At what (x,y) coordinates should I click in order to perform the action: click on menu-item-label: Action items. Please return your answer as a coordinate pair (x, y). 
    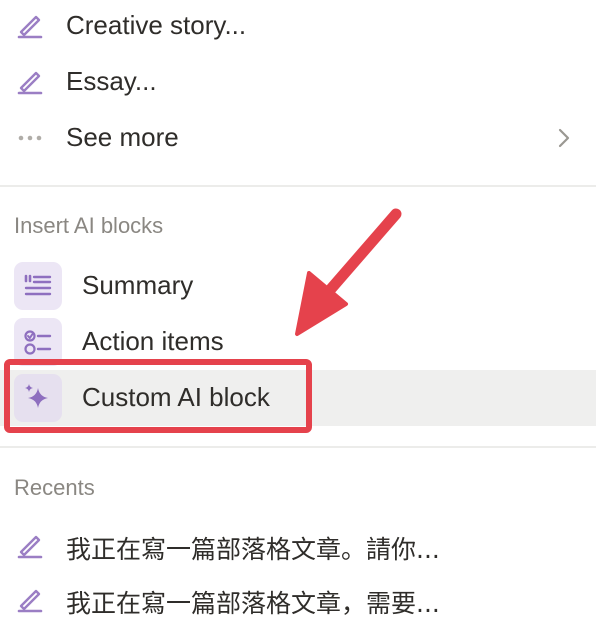
    Looking at the image, I should click on (153, 341).